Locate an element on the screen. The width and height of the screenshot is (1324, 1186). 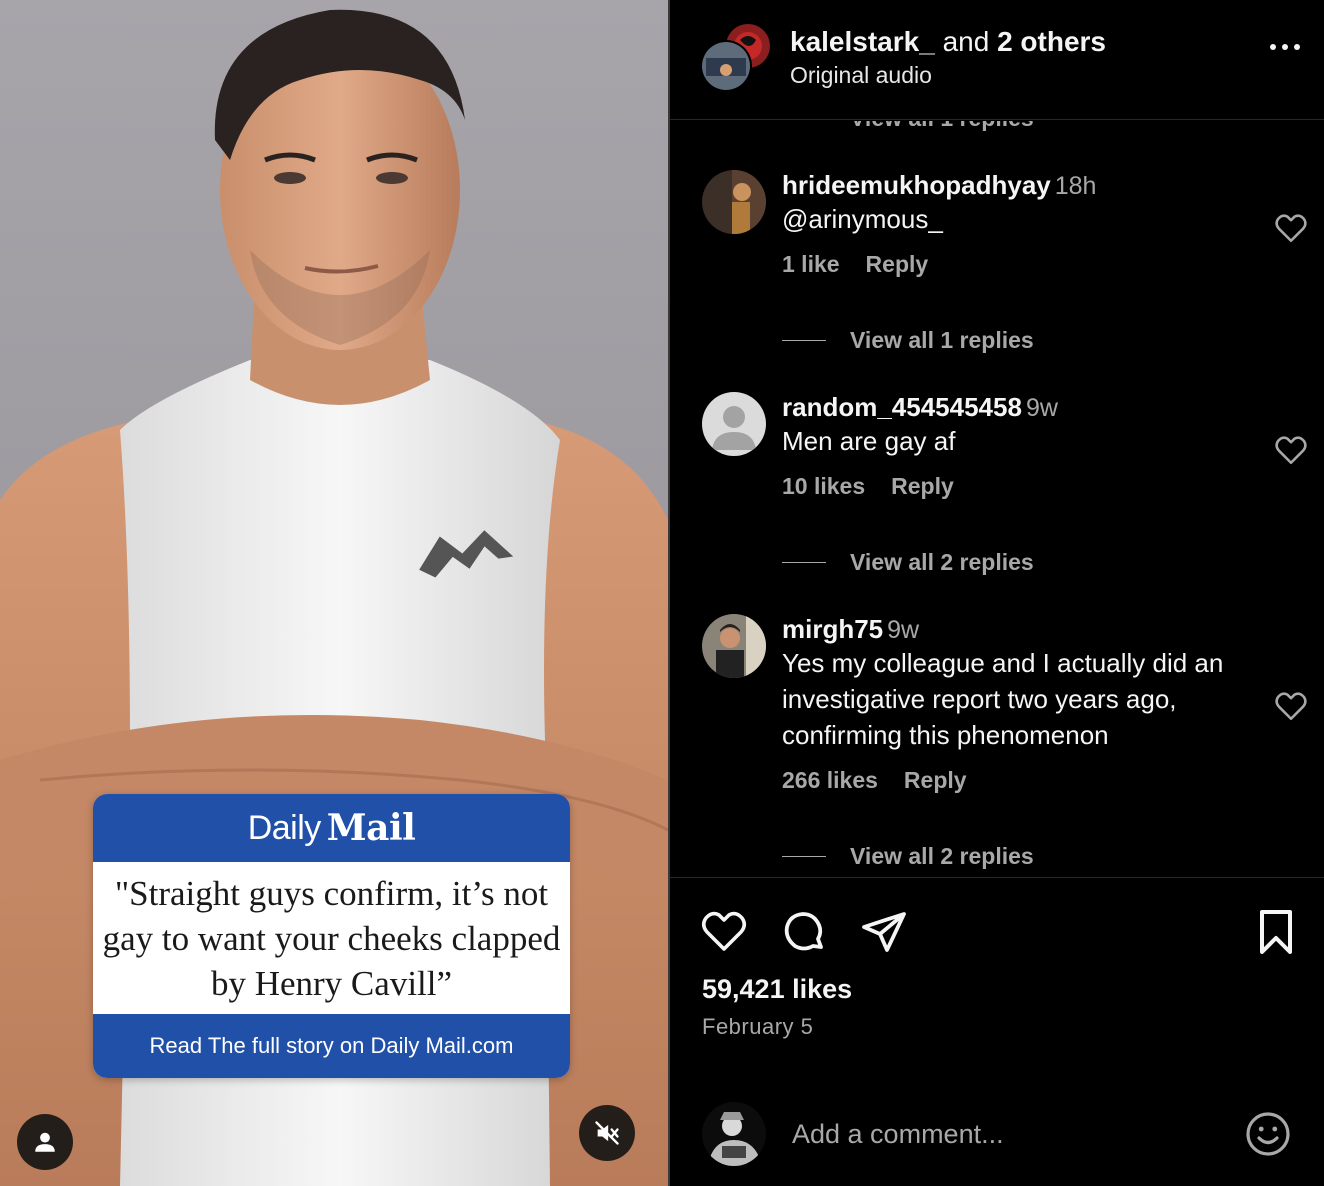
bookmark-icon is located at coordinates (1276, 932).